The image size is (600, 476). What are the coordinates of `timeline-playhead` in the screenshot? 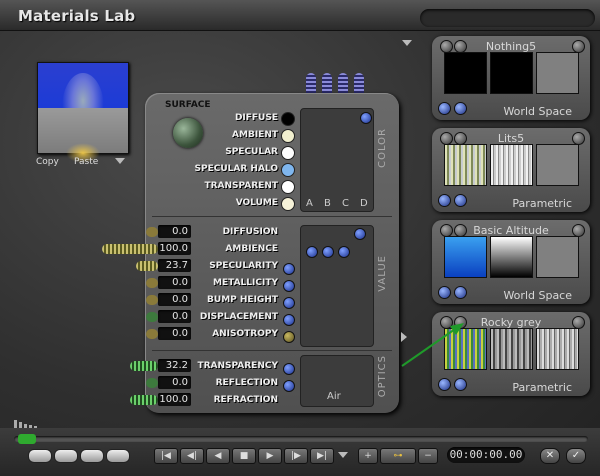 It's located at (27, 439).